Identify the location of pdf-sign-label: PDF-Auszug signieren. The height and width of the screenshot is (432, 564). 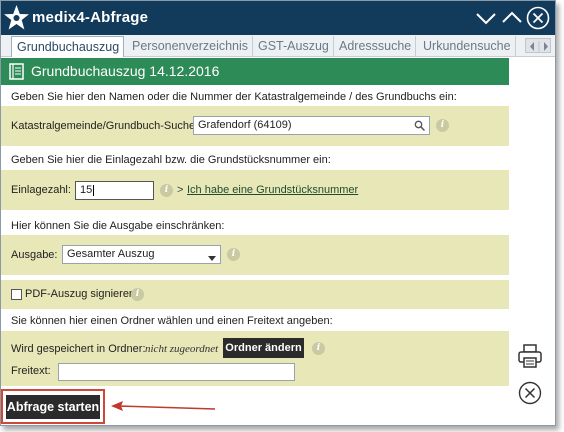
(80, 294).